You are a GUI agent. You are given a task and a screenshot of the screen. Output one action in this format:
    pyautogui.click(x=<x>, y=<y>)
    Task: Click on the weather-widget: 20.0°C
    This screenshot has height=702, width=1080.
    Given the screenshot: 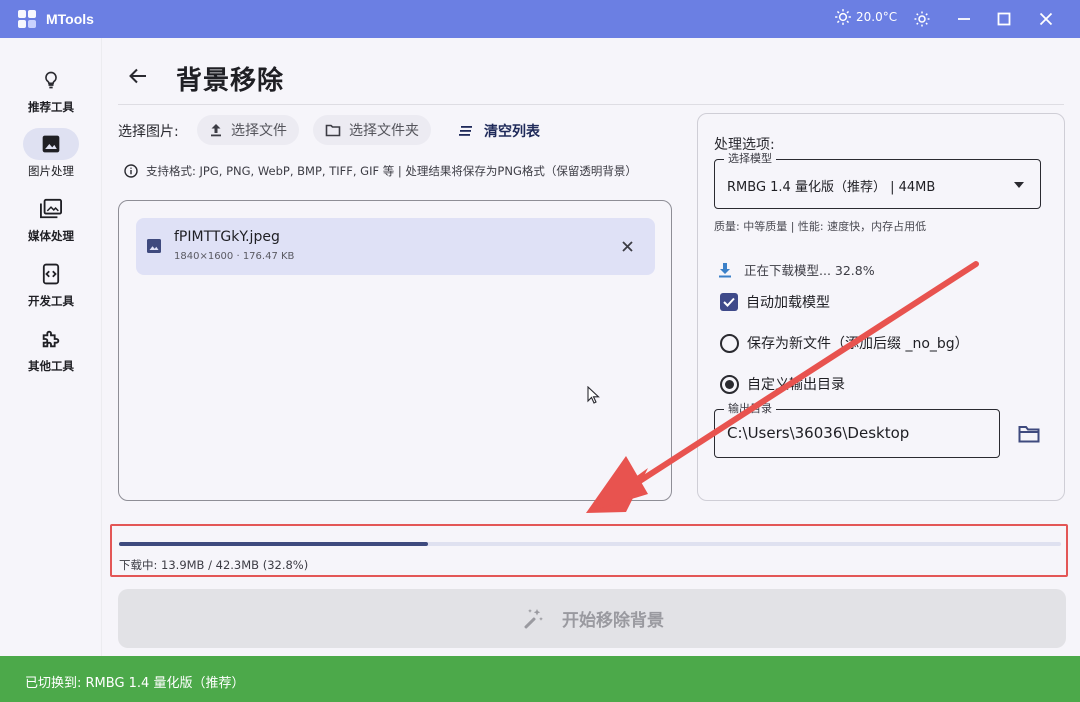 What is the action you would take?
    pyautogui.click(x=865, y=17)
    